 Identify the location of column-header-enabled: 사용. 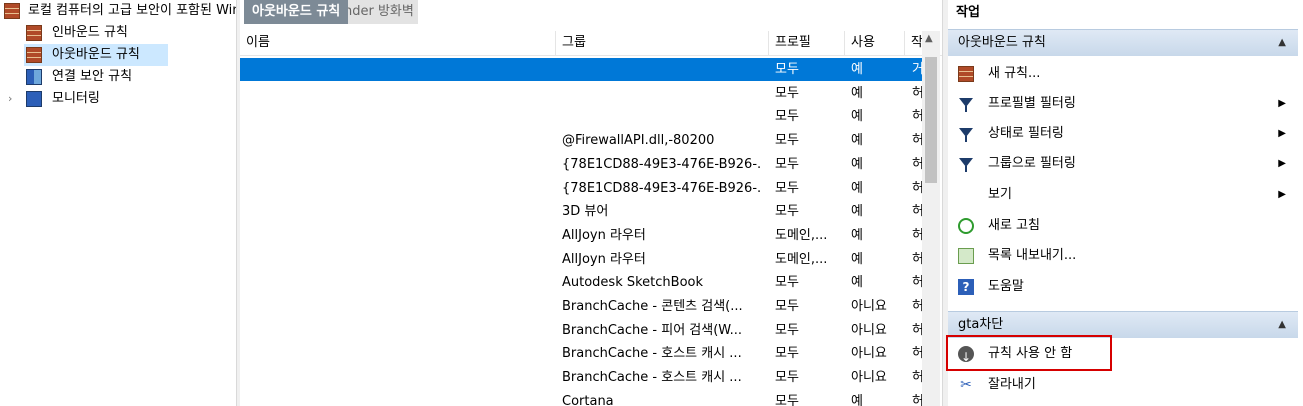
(875, 43).